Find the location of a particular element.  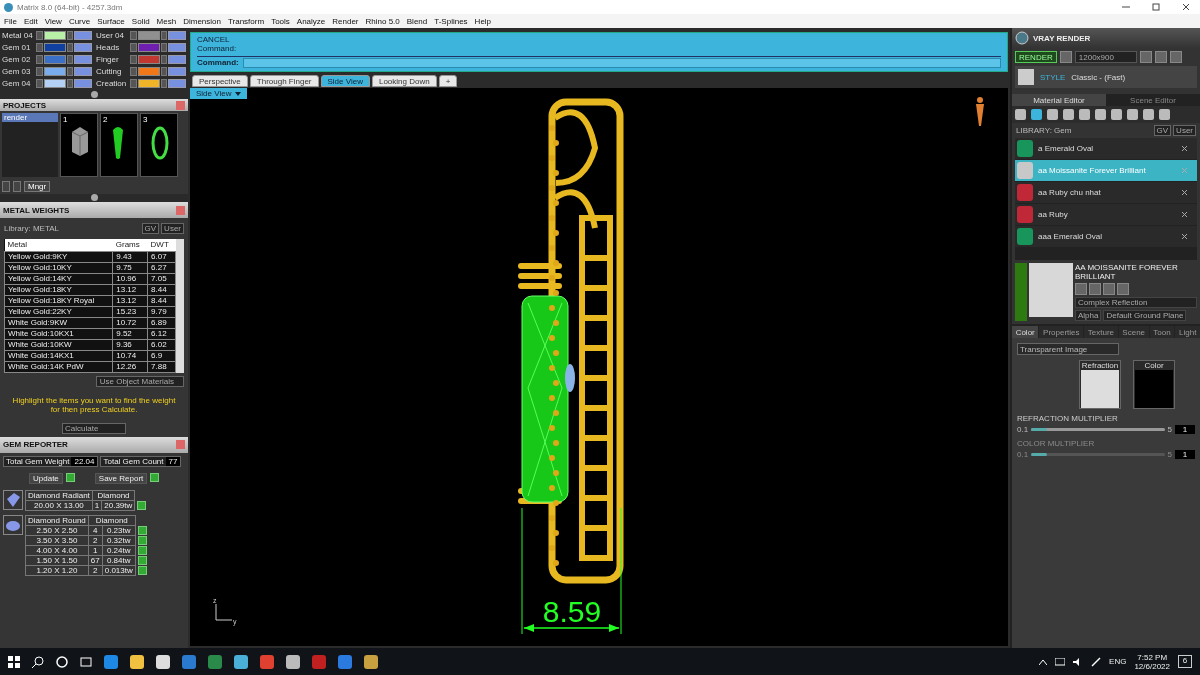

material-item: aa Ruby chu nhat is located at coordinates (1106, 192).